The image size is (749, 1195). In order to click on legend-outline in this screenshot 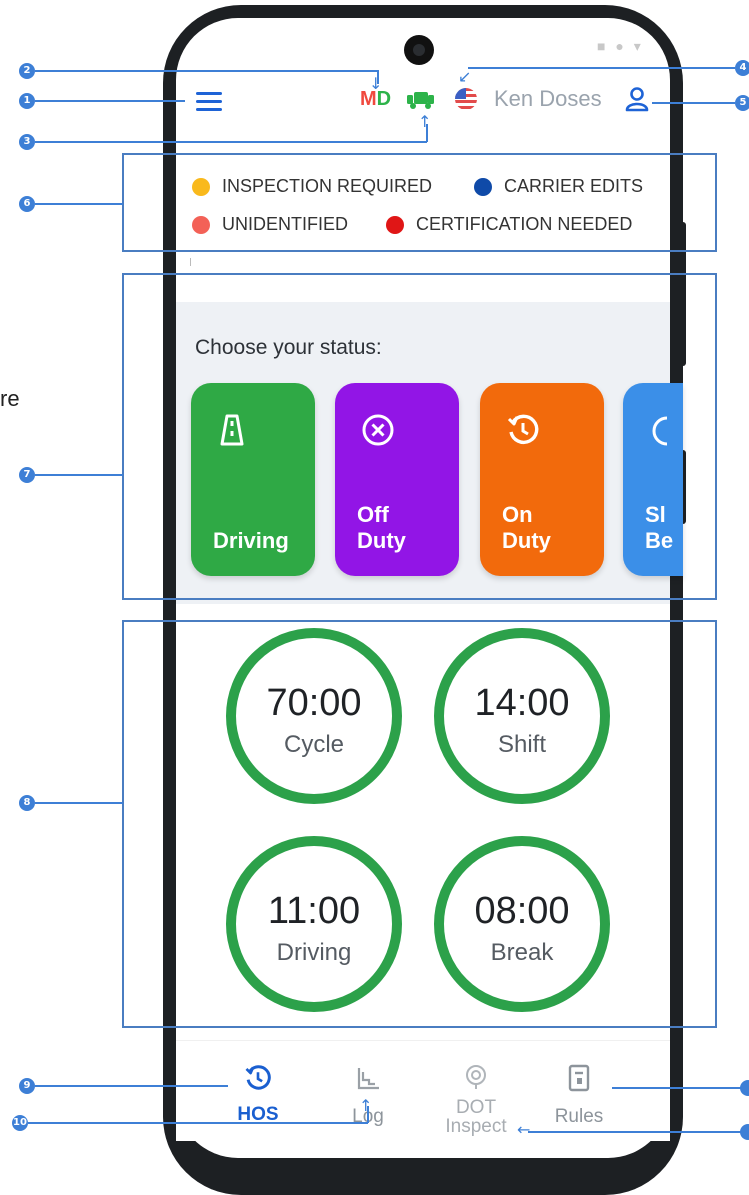, I will do `click(419, 202)`.